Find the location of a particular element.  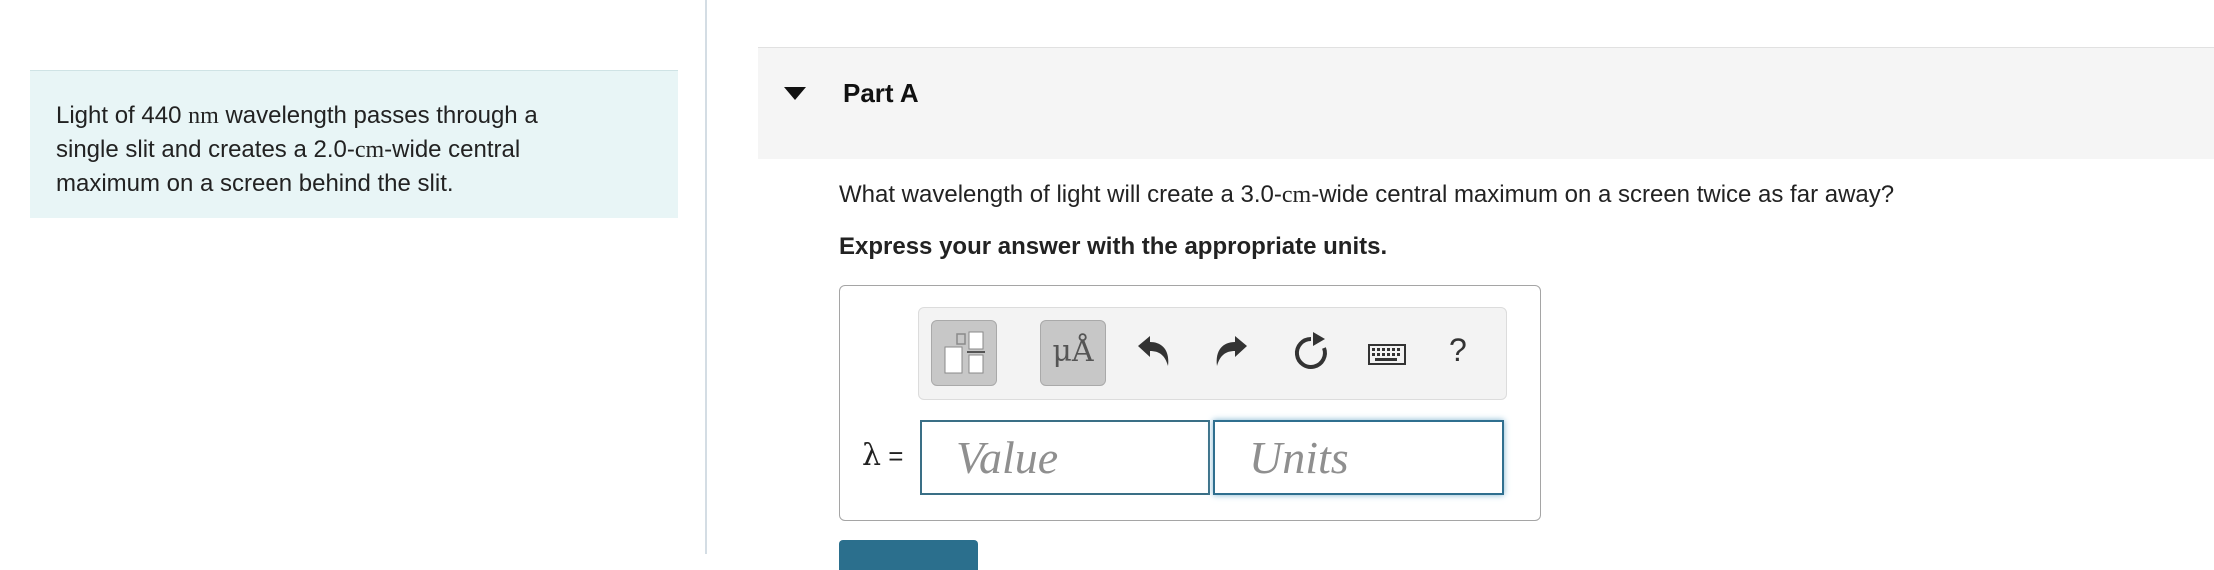

templates-button is located at coordinates (964, 353).